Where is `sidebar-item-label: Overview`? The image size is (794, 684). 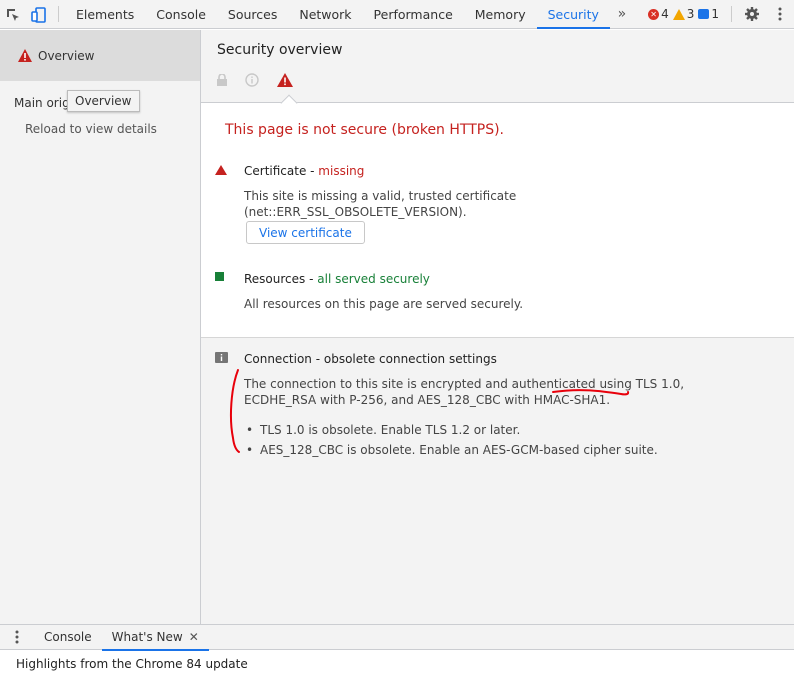
sidebar-item-label: Overview is located at coordinates (66, 55).